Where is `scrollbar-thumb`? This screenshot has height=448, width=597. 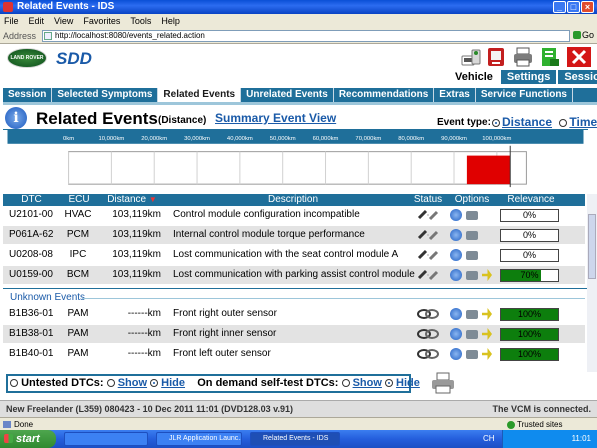
scrollbar-thumb is located at coordinates (592, 246).